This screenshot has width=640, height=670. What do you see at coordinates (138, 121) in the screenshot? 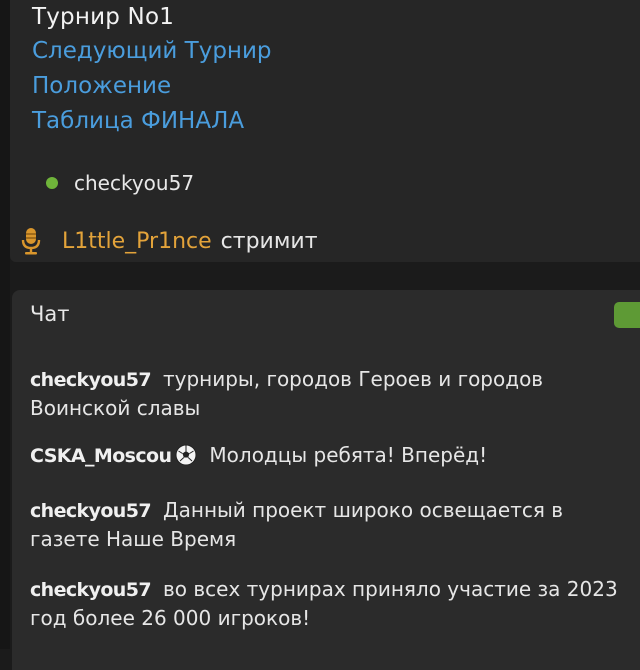
I see `final-table-link: Таблица ФИНАЛА` at bounding box center [138, 121].